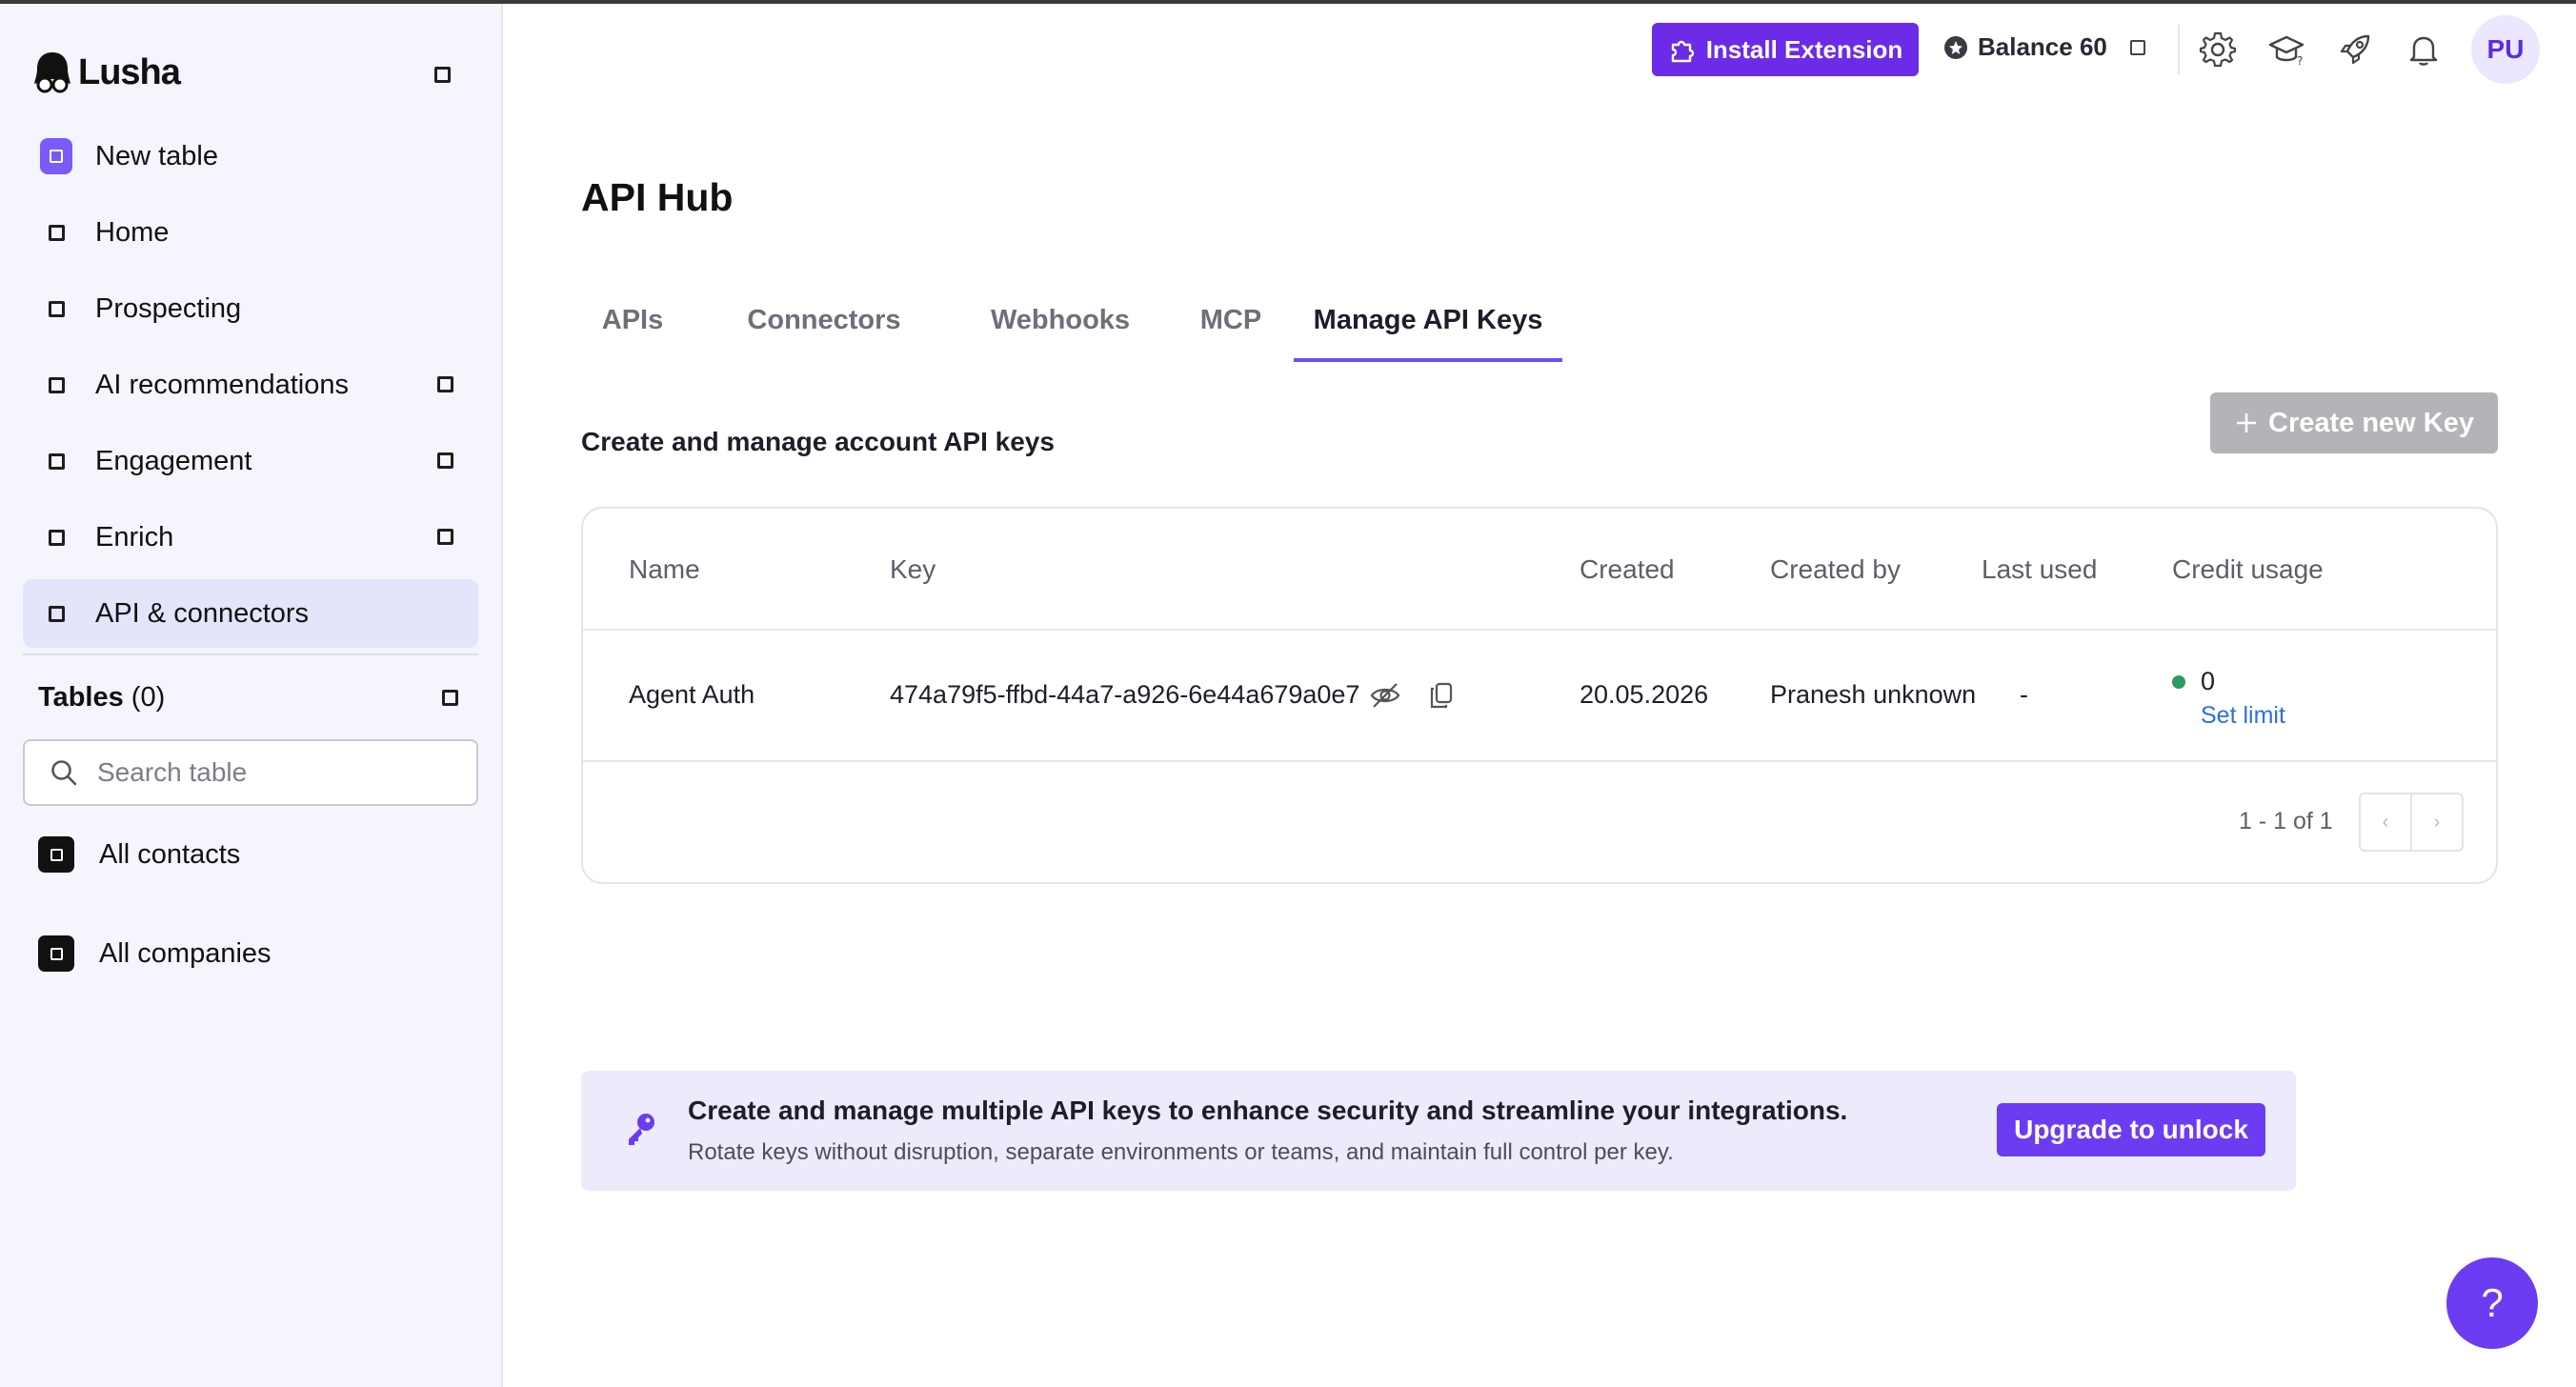 The image size is (2576, 1387). Describe the element at coordinates (450, 698) in the screenshot. I see `tables-add-icon` at that location.